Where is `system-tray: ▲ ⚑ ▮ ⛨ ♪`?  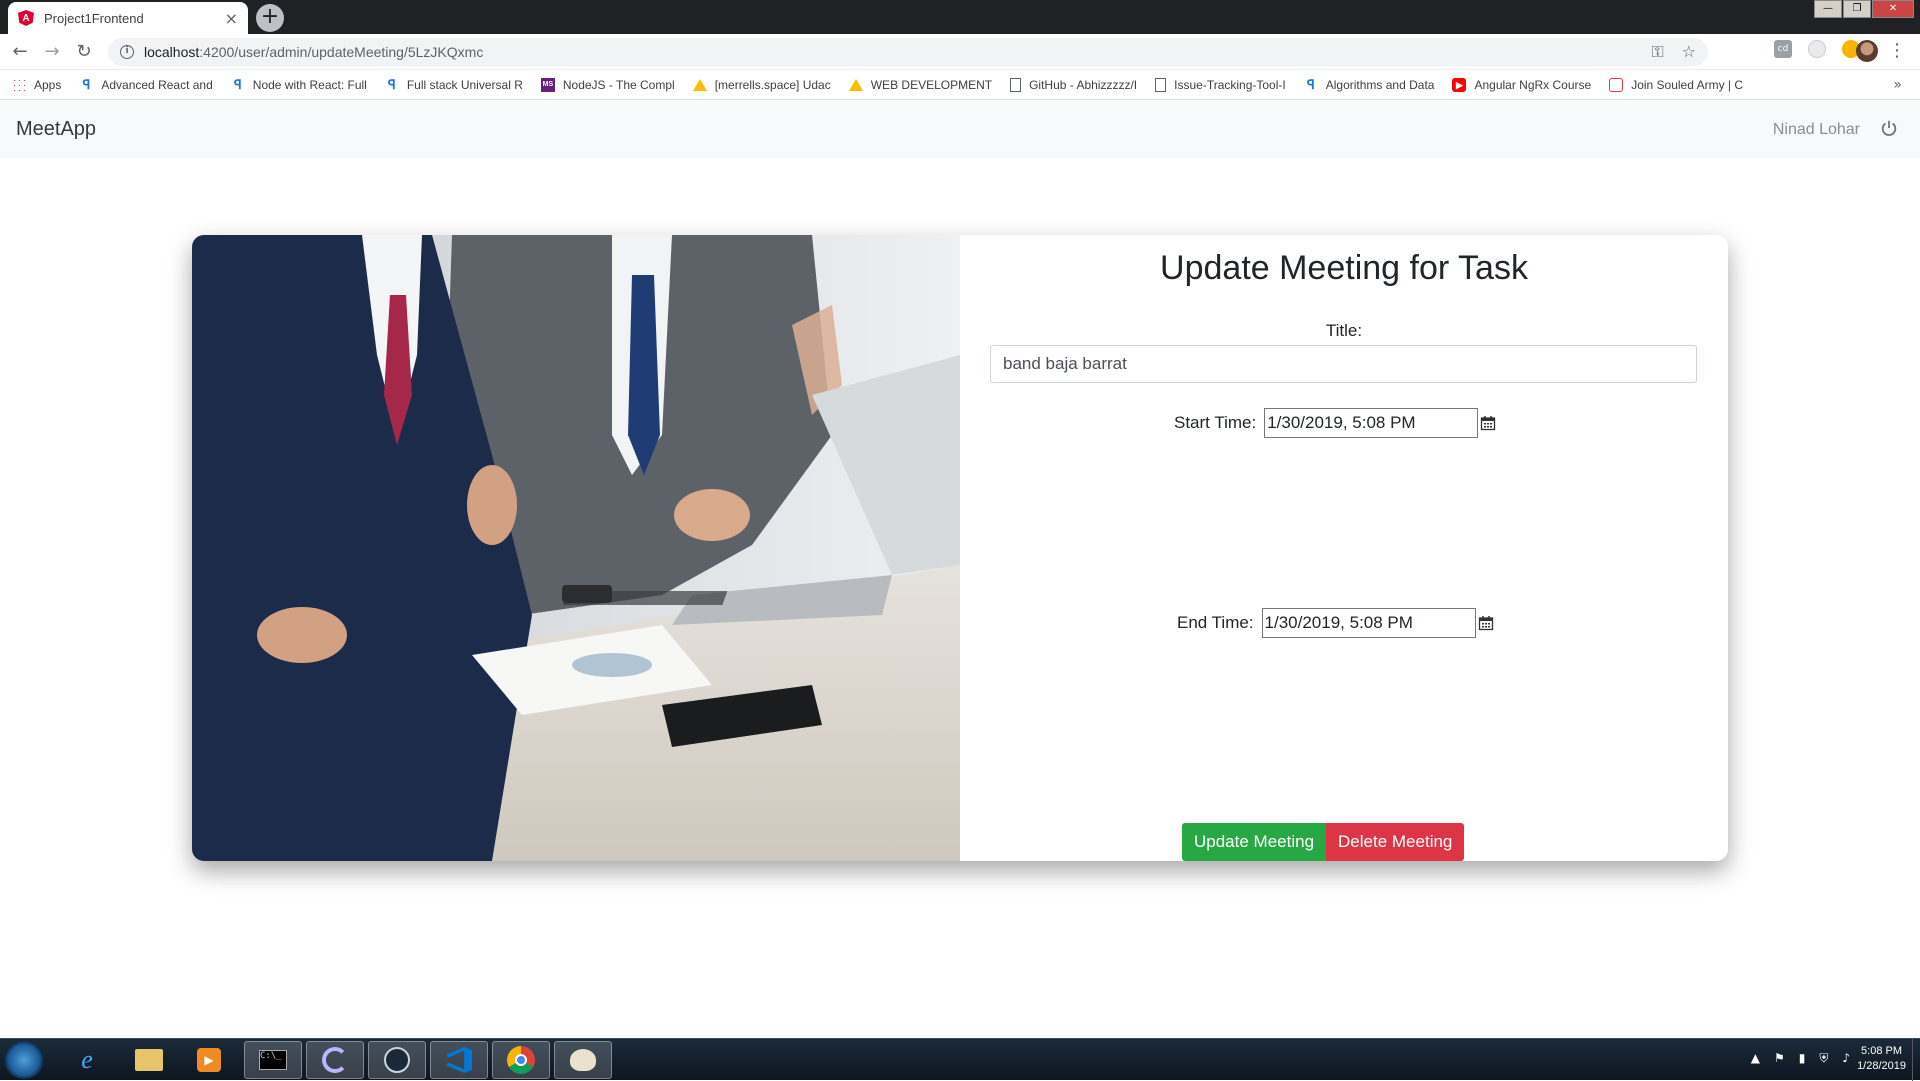 system-tray: ▲ ⚑ ▮ ⛨ ♪ is located at coordinates (1800, 1058).